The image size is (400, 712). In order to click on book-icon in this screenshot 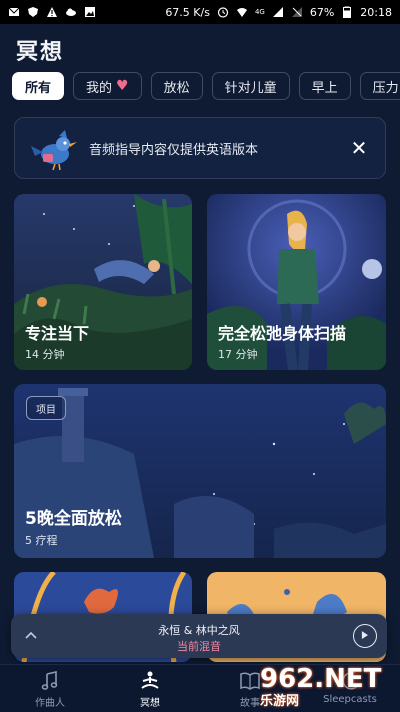, I will do `click(250, 681)`.